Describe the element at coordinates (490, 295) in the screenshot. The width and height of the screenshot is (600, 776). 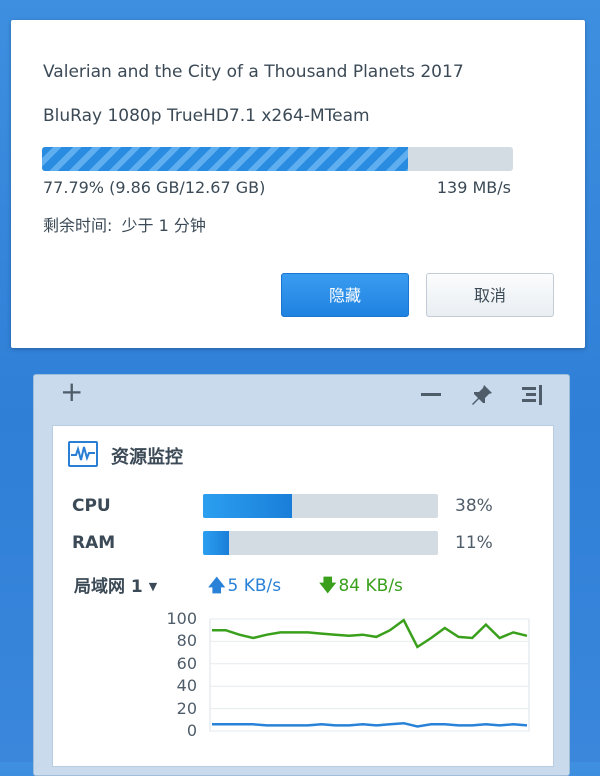
I see `cancel-button: 取消` at that location.